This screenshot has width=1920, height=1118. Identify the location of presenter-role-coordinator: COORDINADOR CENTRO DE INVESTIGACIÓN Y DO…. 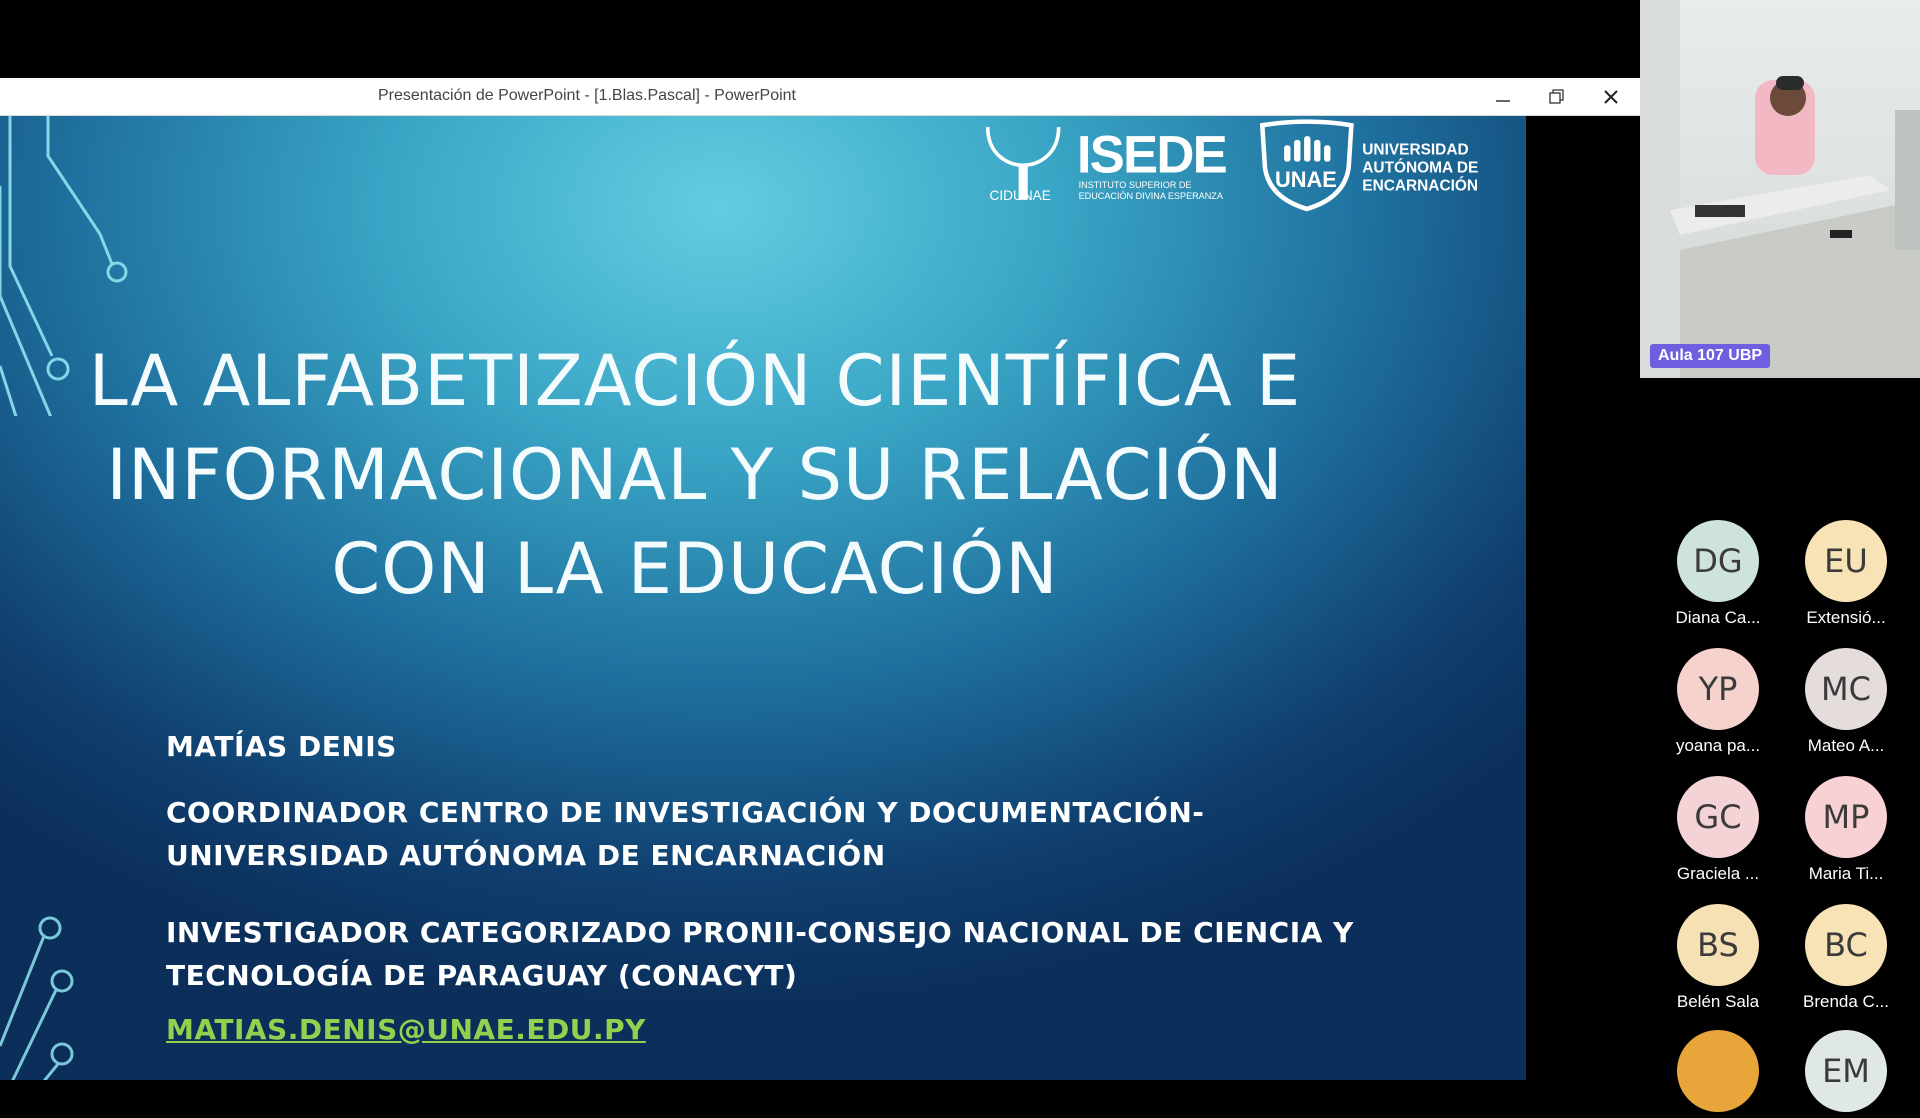
(816, 834).